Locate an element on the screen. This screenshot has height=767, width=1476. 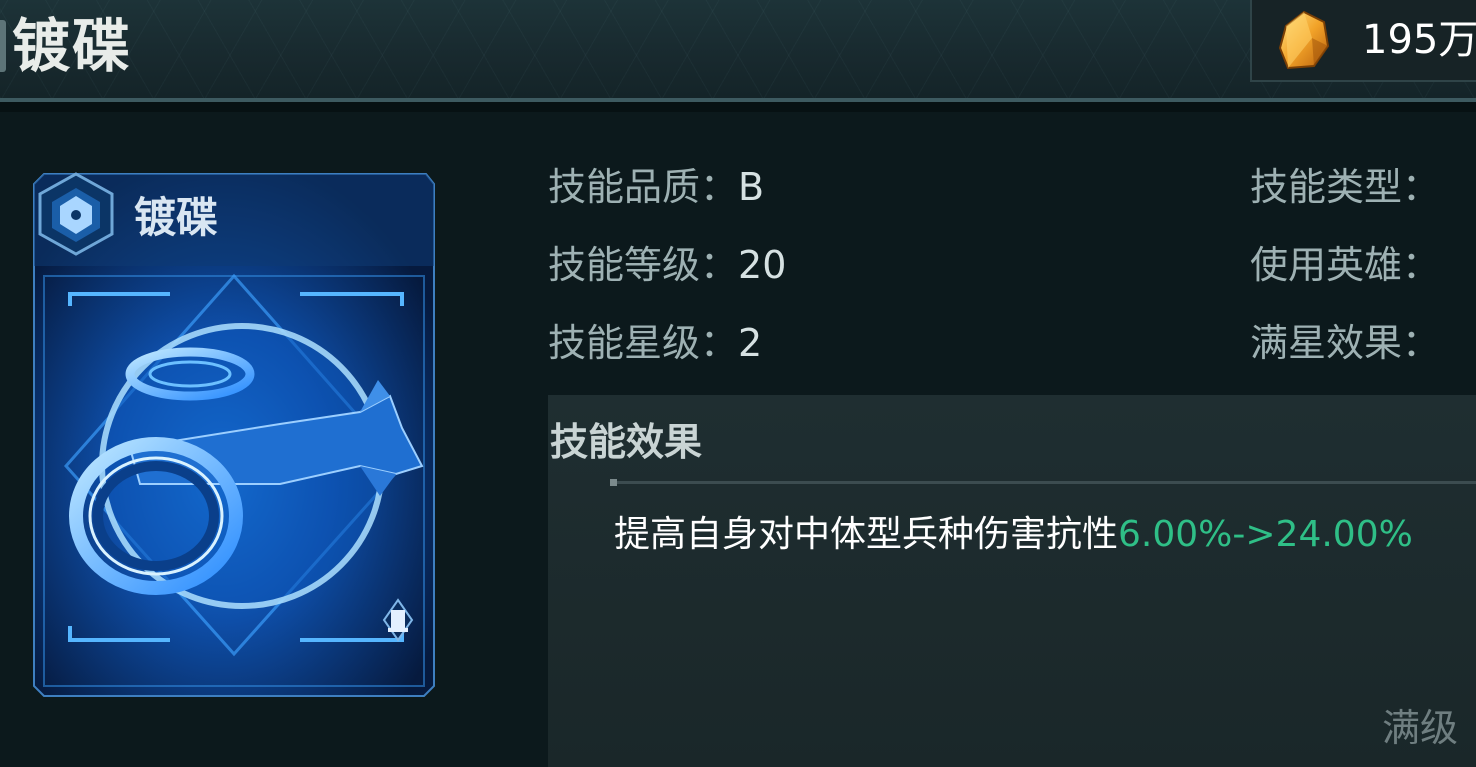
info-hero: 使用英雄： is located at coordinates (1345, 265).